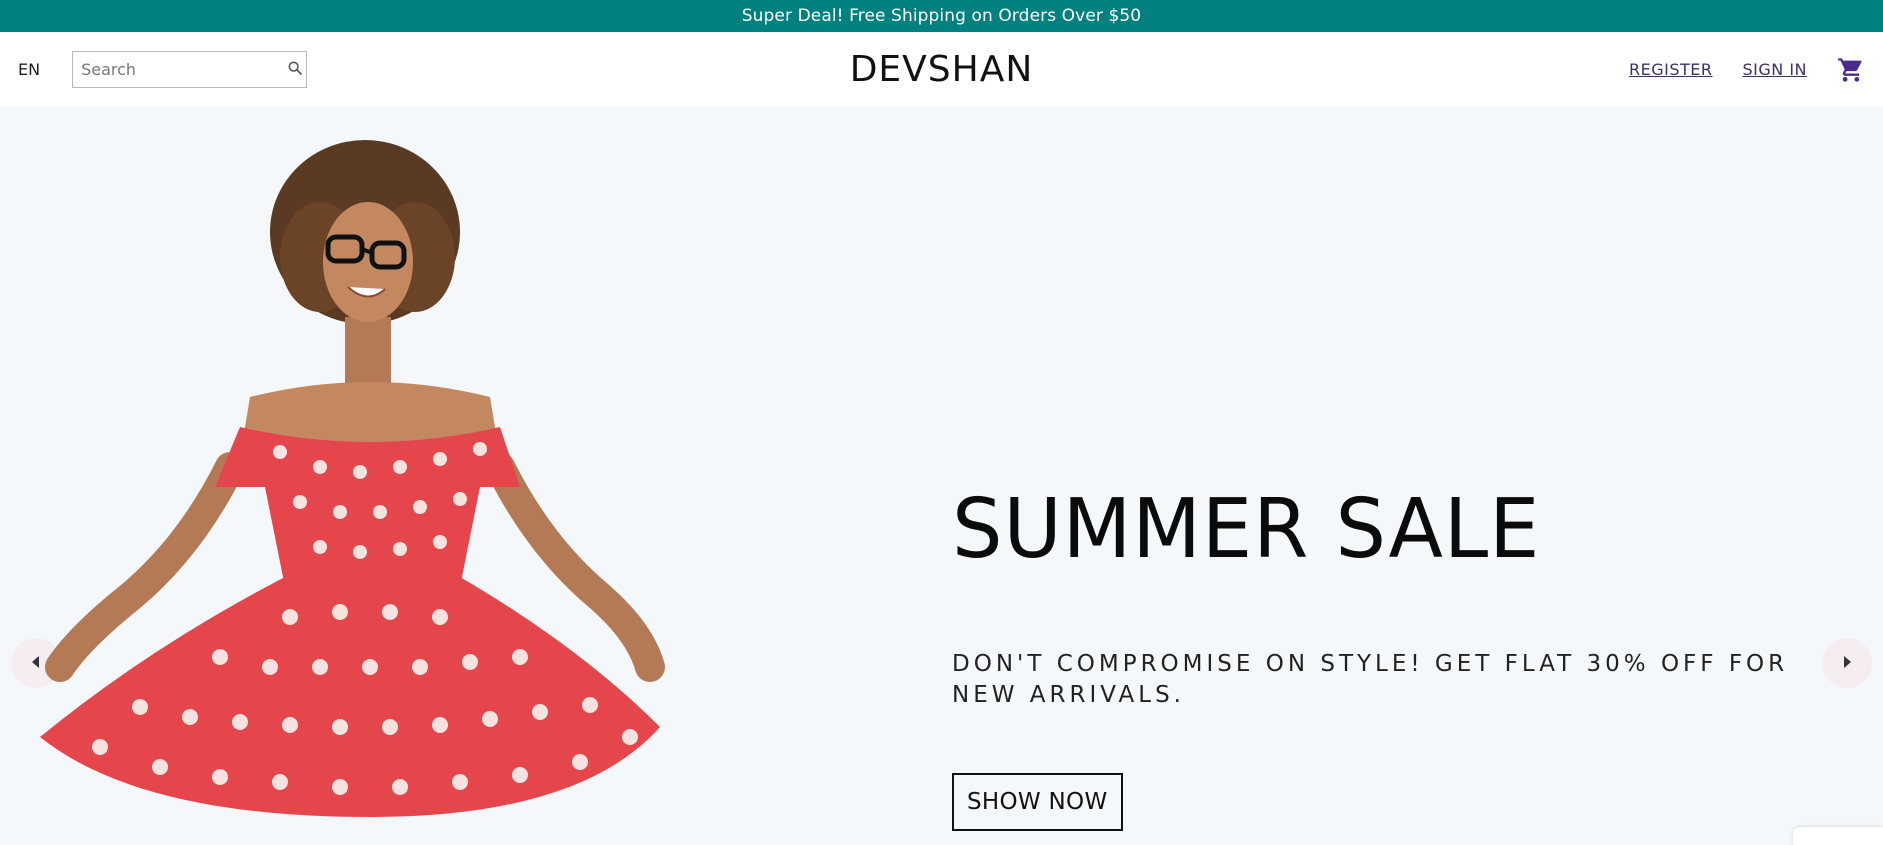  Describe the element at coordinates (1246, 529) in the screenshot. I see `hero-title: SUMMER SALE` at that location.